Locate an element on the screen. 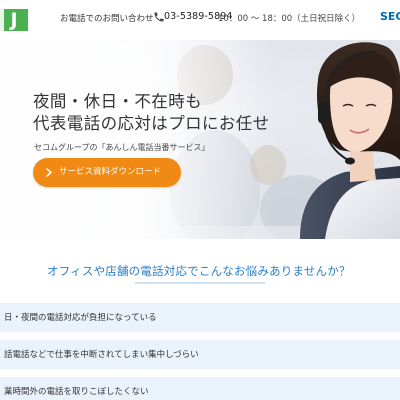 This screenshot has width=400, height=400. download-brochure-button: サービス資料ダウンロード is located at coordinates (107, 172).